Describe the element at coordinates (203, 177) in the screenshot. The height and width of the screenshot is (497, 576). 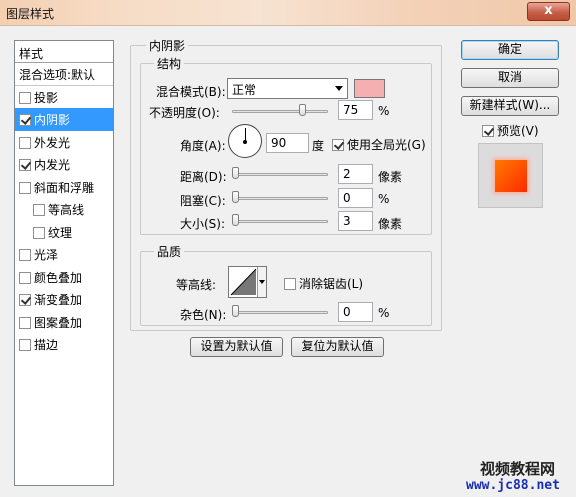
I see `distance-label: 距离(D):` at that location.